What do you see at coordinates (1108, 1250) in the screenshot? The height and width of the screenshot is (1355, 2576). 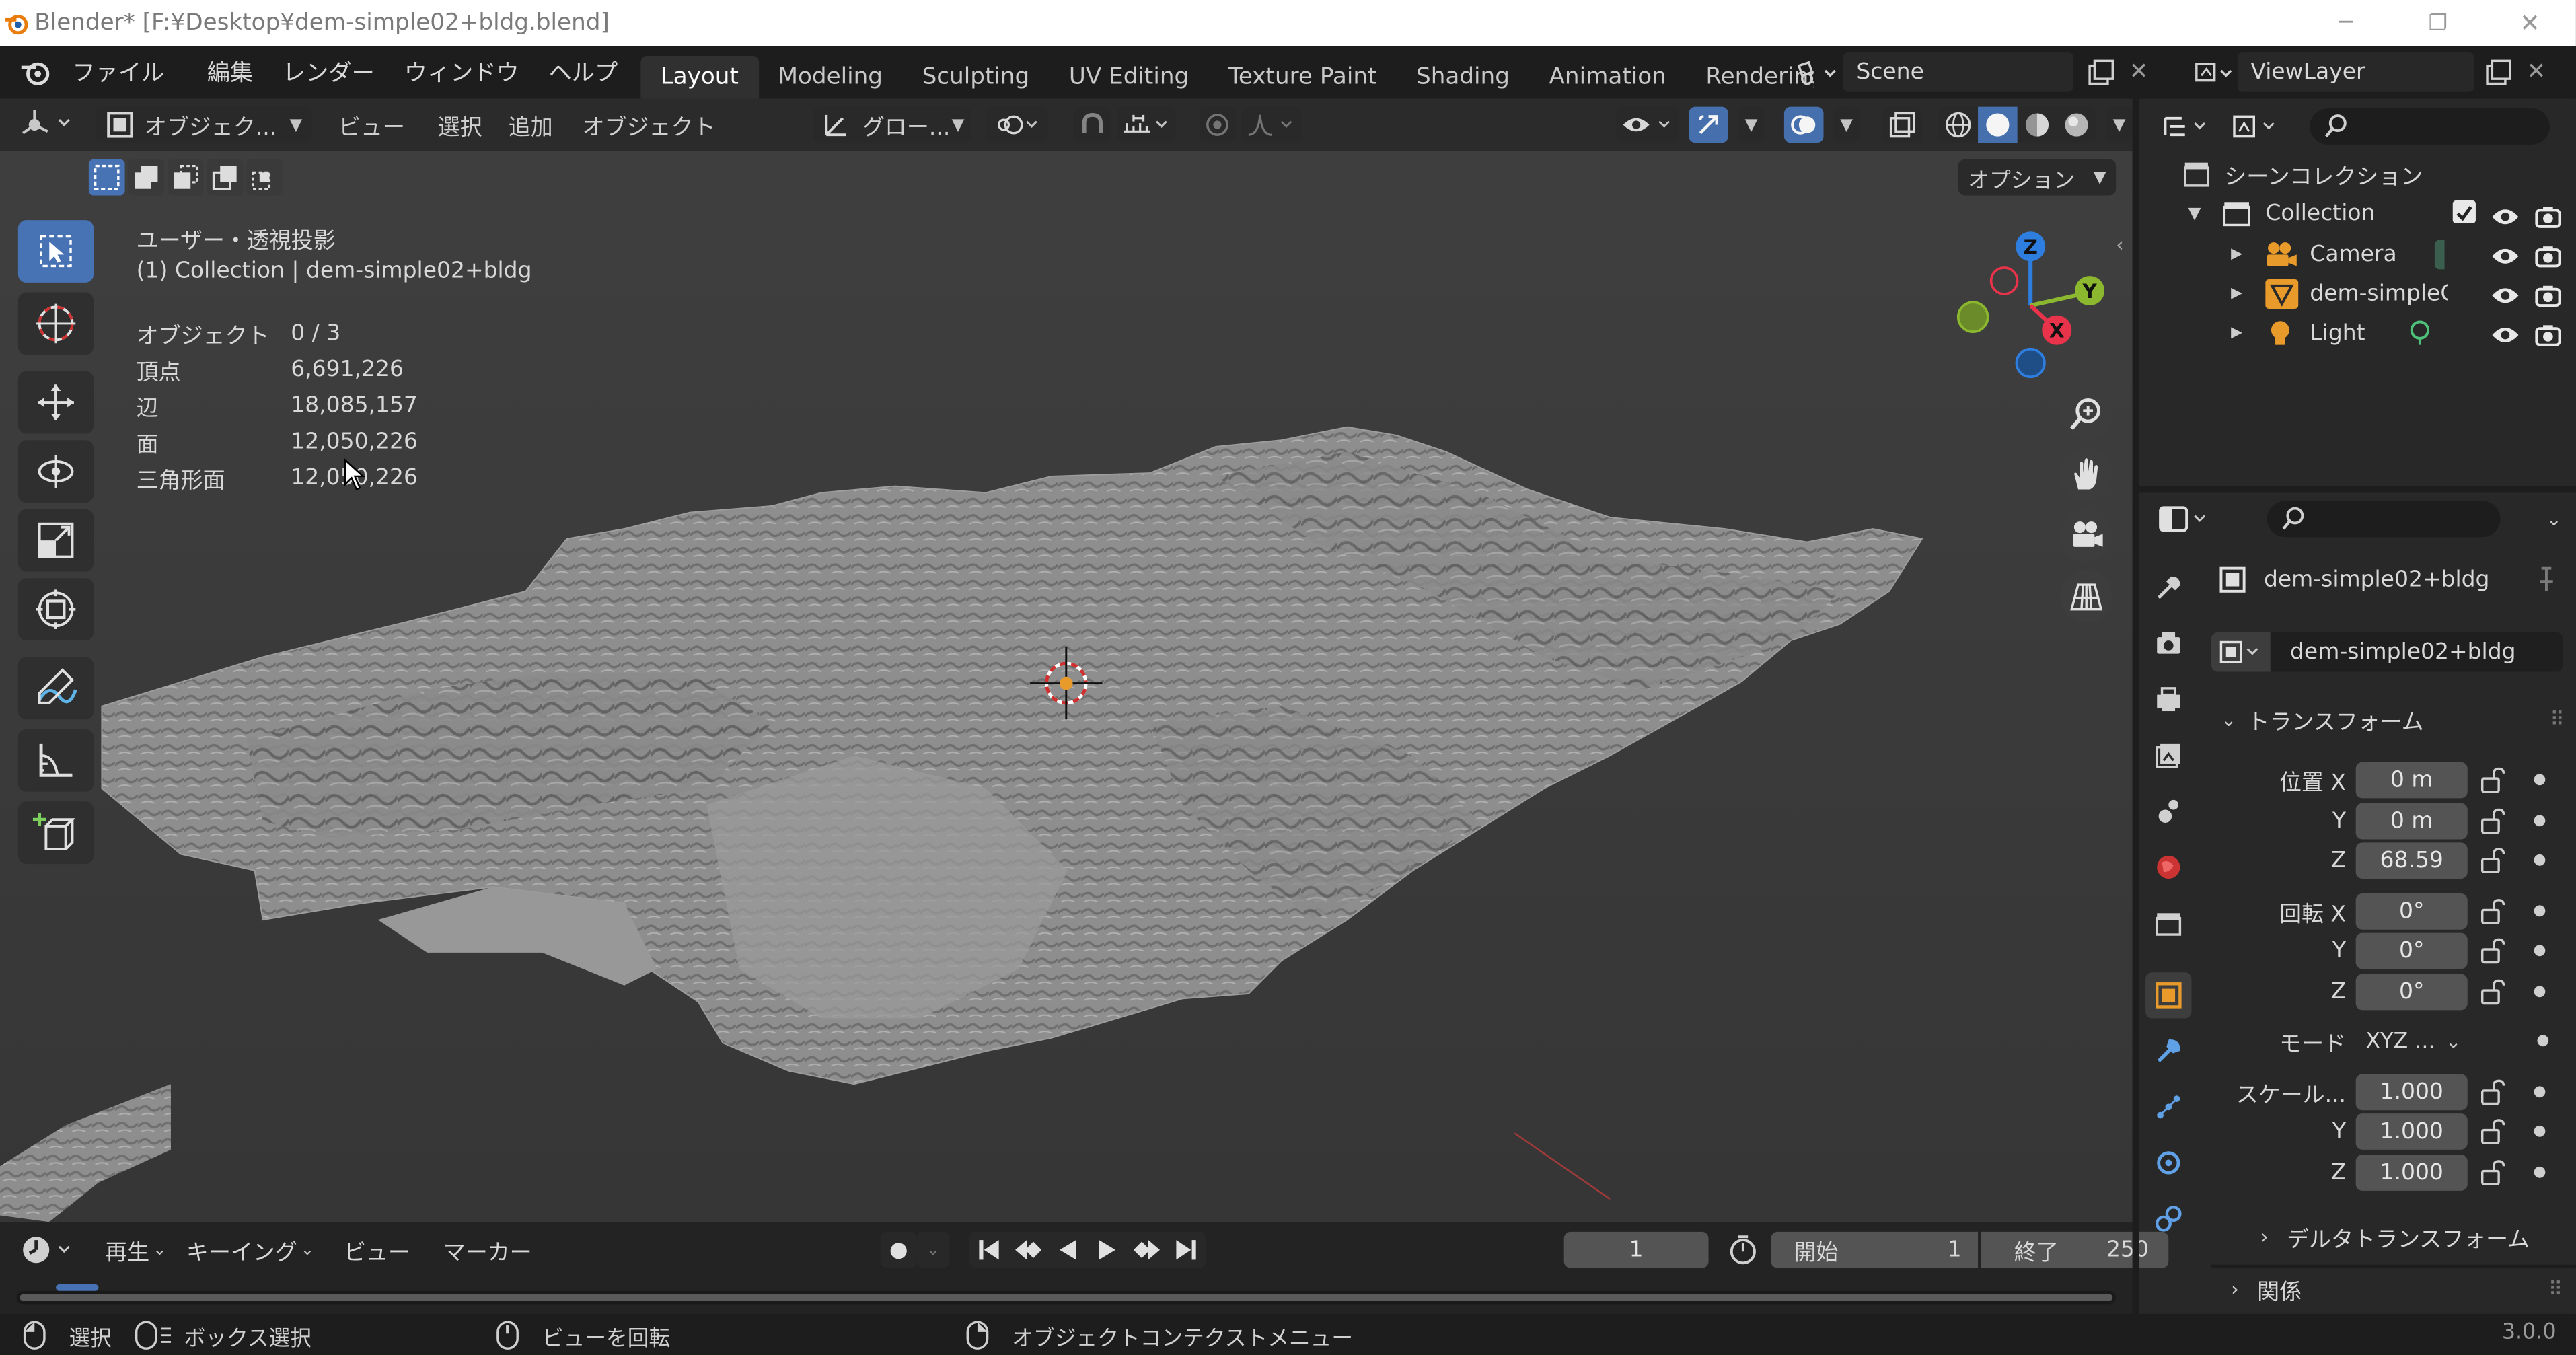 I see `play-button` at bounding box center [1108, 1250].